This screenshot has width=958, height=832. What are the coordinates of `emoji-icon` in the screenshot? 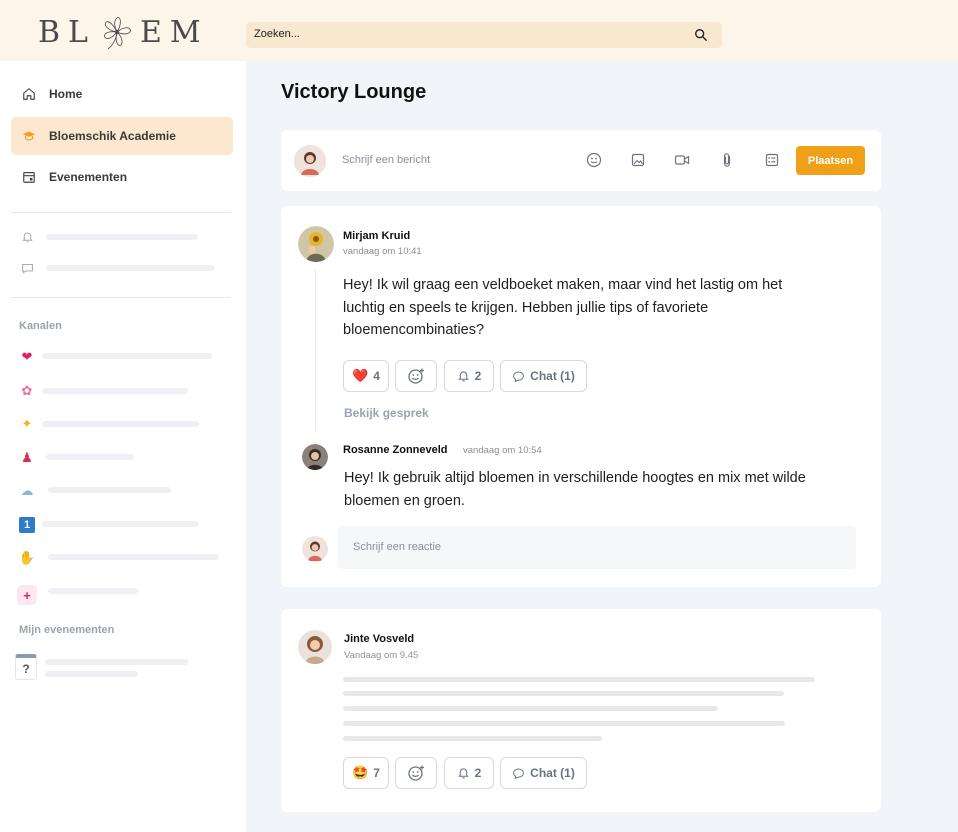 It's located at (594, 160).